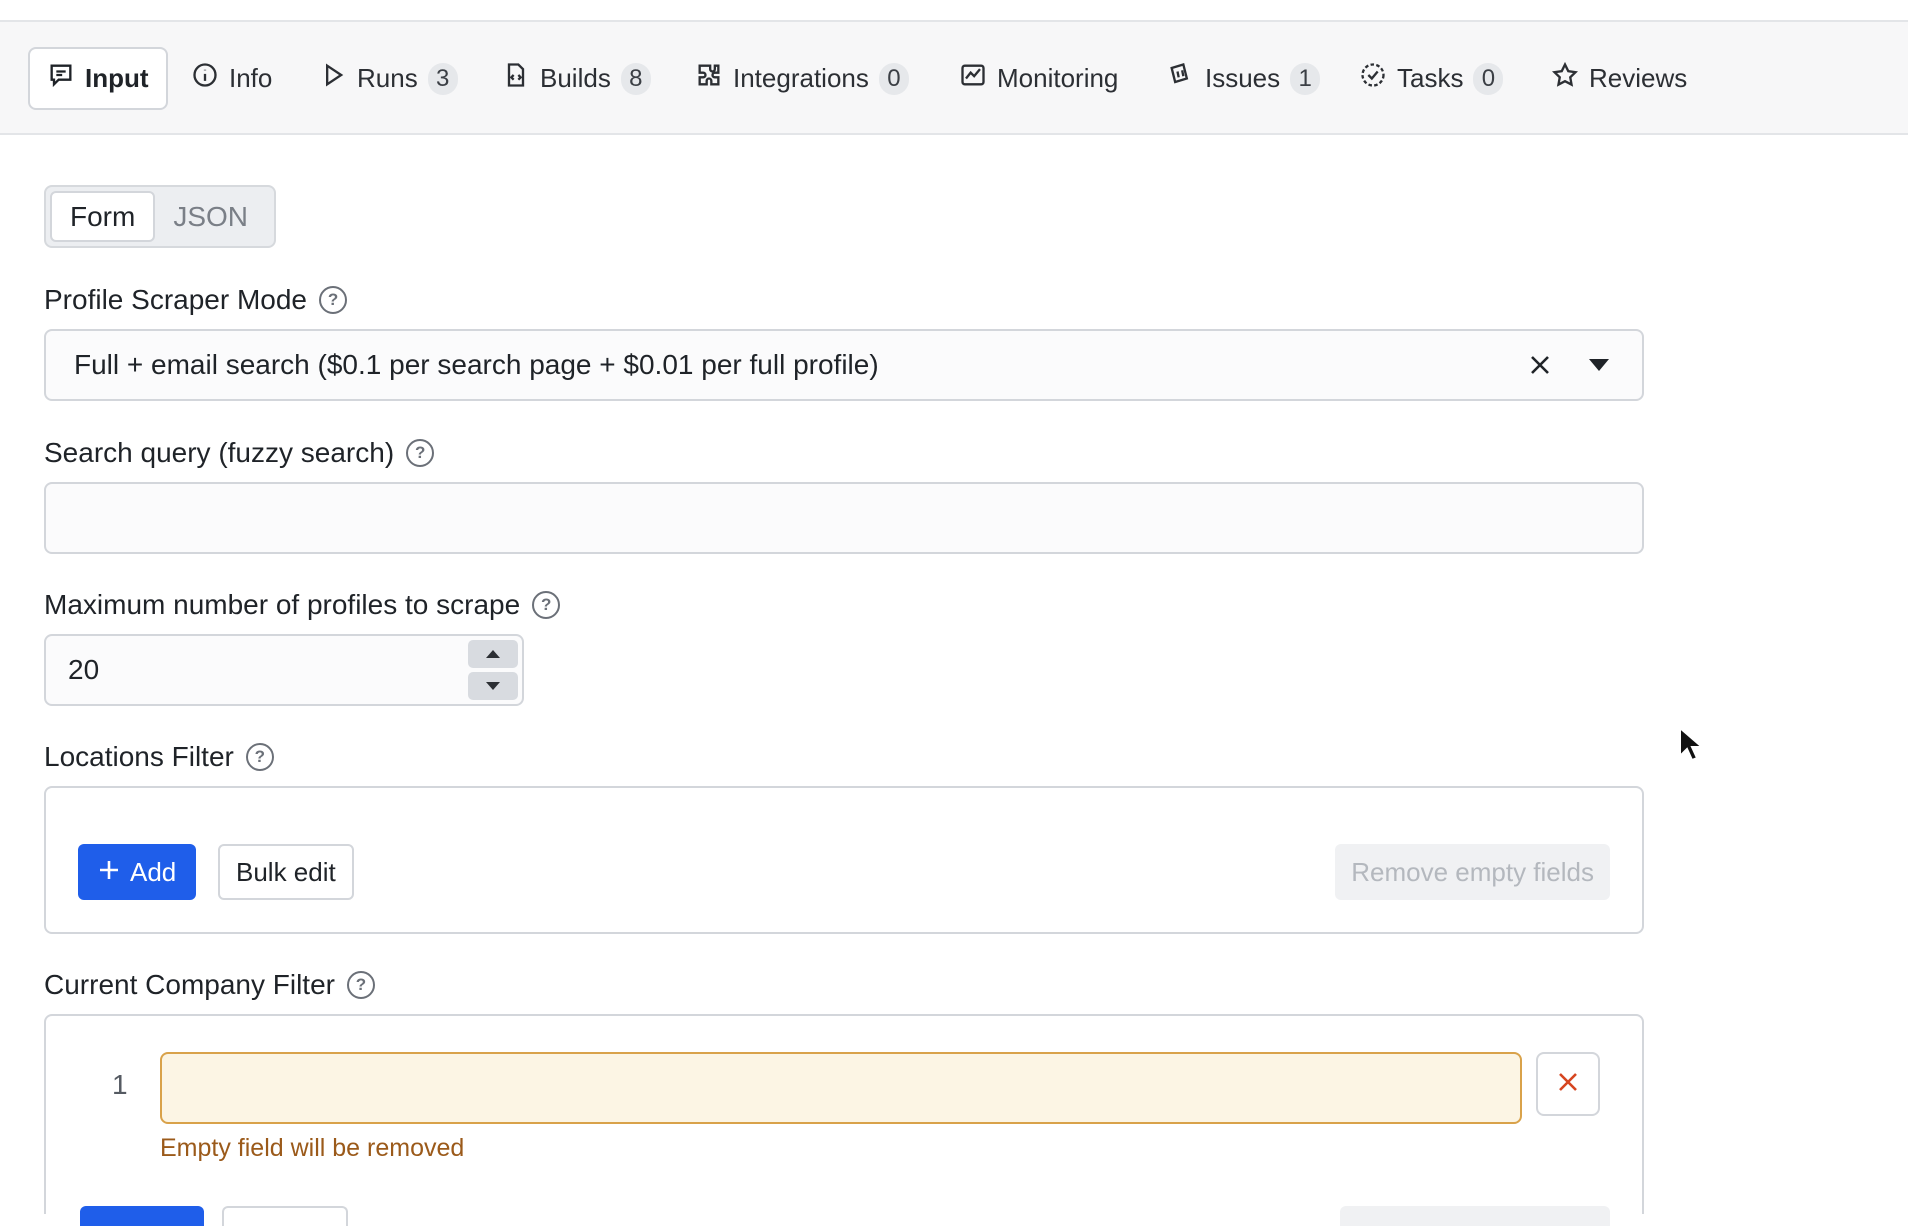  Describe the element at coordinates (493, 654) in the screenshot. I see `increment-button` at that location.